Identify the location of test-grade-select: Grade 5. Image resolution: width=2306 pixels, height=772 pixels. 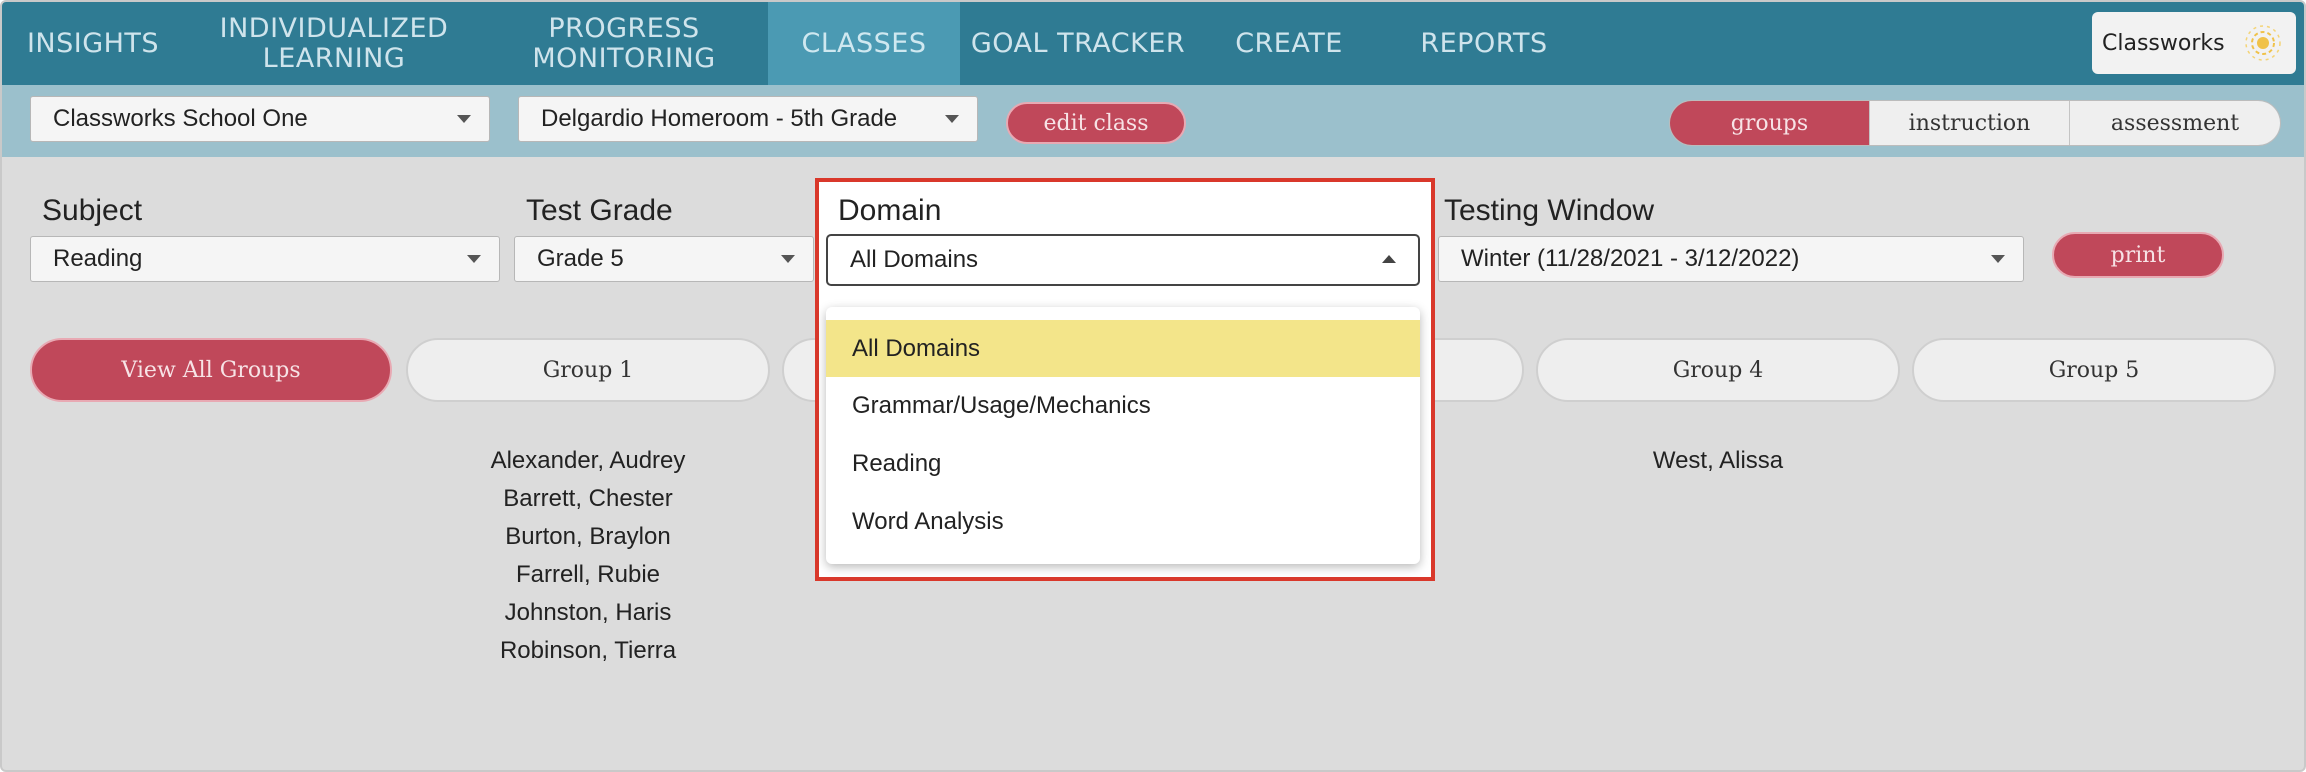
(664, 259).